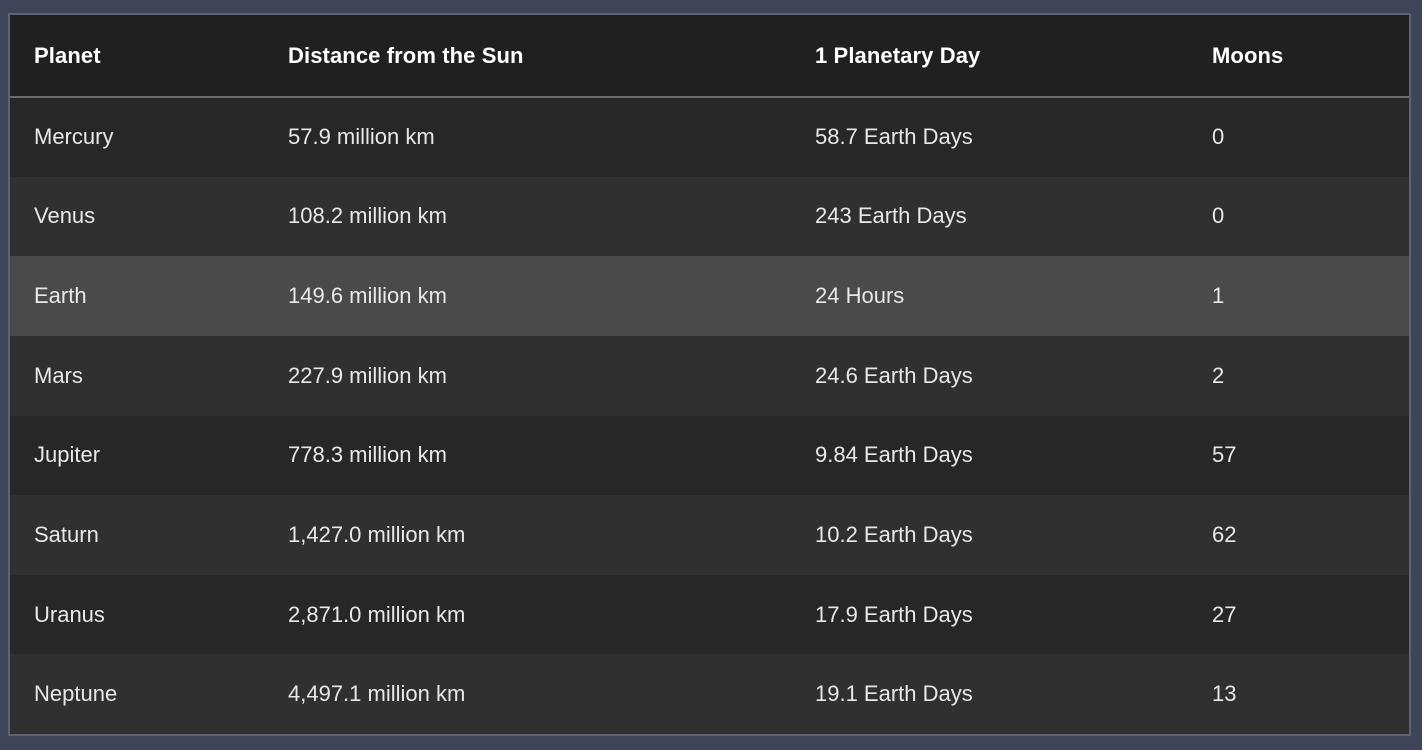  Describe the element at coordinates (69, 614) in the screenshot. I see `cell-planet: Uranus` at that location.